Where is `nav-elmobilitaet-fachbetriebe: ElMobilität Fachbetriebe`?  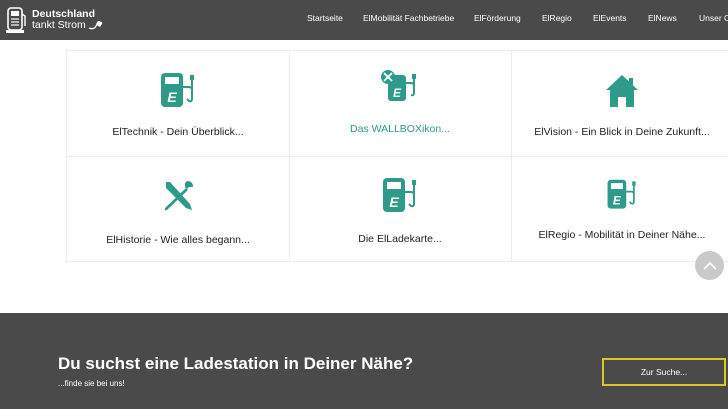 nav-elmobilitaet-fachbetriebe: ElMobilität Fachbetriebe is located at coordinates (408, 18).